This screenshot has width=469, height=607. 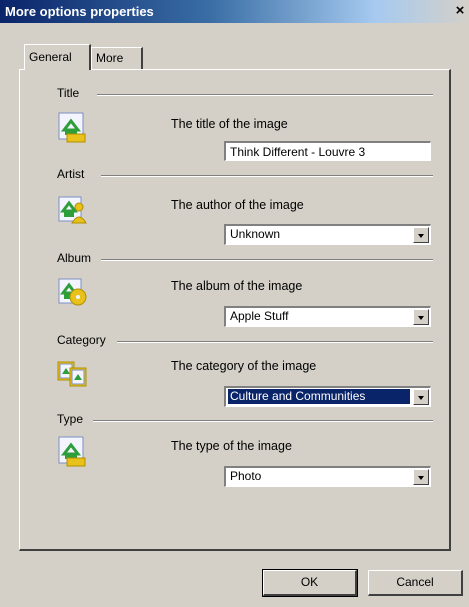 What do you see at coordinates (79, 11) in the screenshot?
I see `window-title: More options properties` at bounding box center [79, 11].